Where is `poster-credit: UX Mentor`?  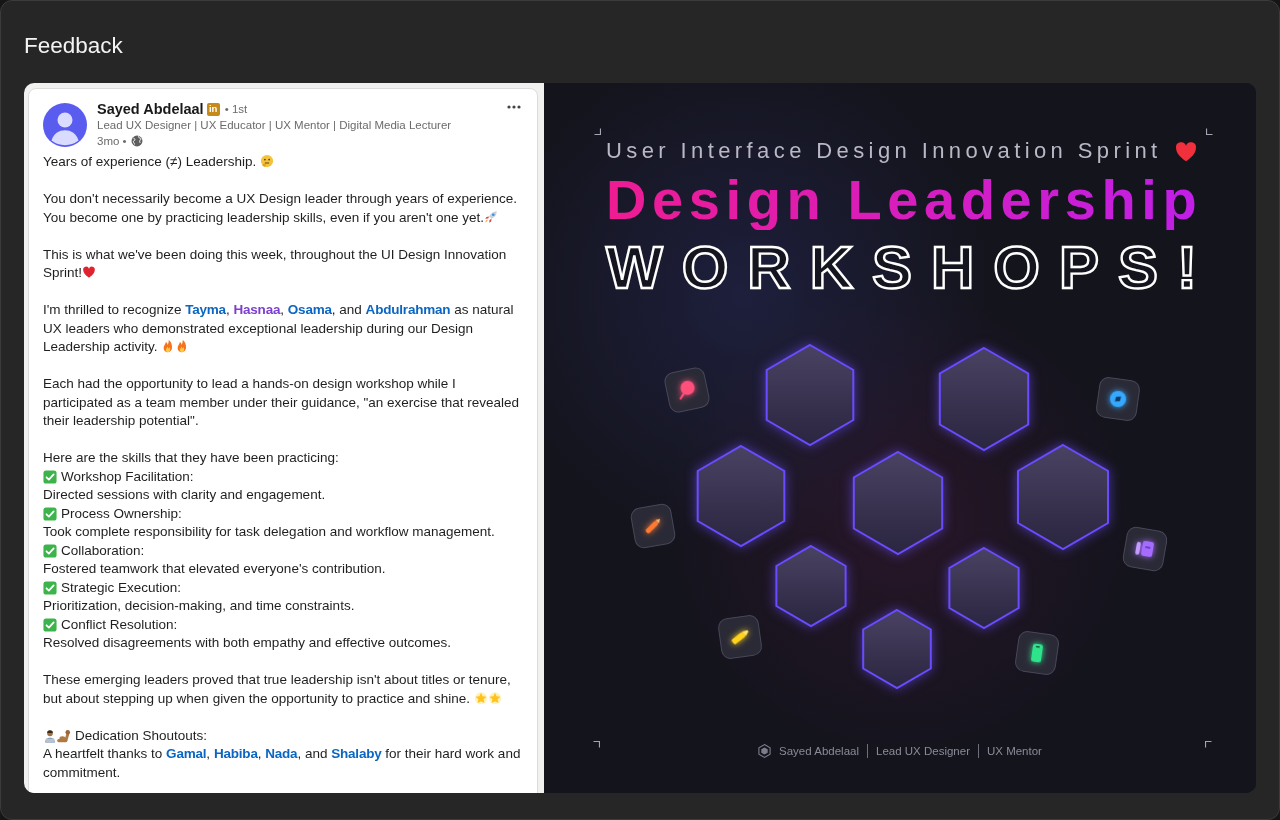 poster-credit: UX Mentor is located at coordinates (1014, 751).